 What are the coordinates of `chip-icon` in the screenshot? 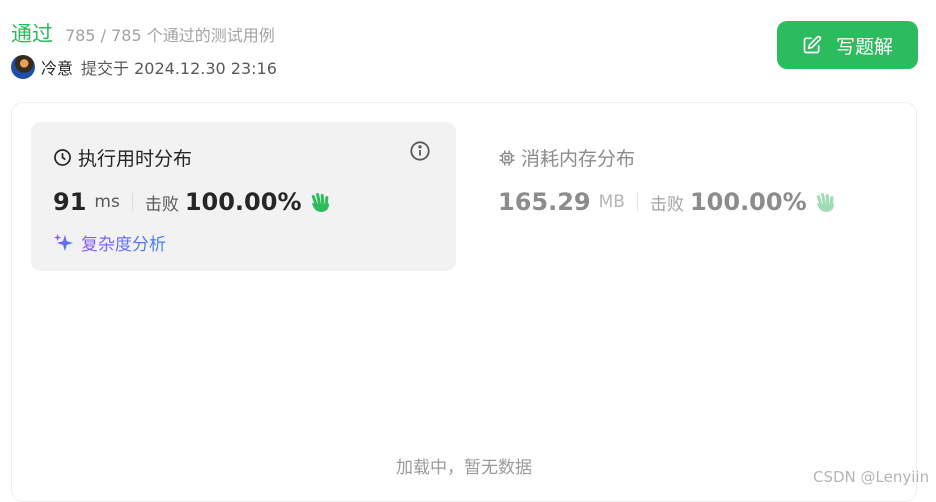 It's located at (507, 157).